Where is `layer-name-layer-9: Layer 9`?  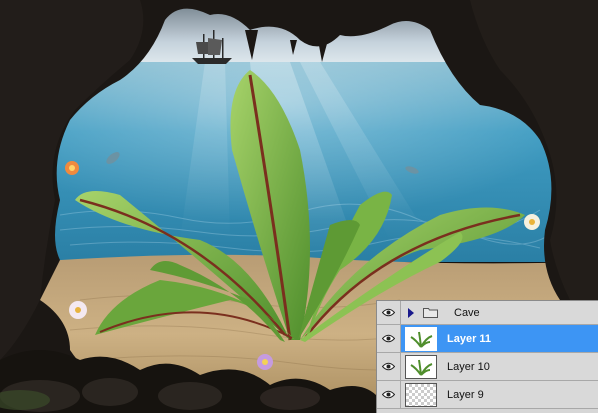
layer-name-layer-9: Layer 9 is located at coordinates (465, 394).